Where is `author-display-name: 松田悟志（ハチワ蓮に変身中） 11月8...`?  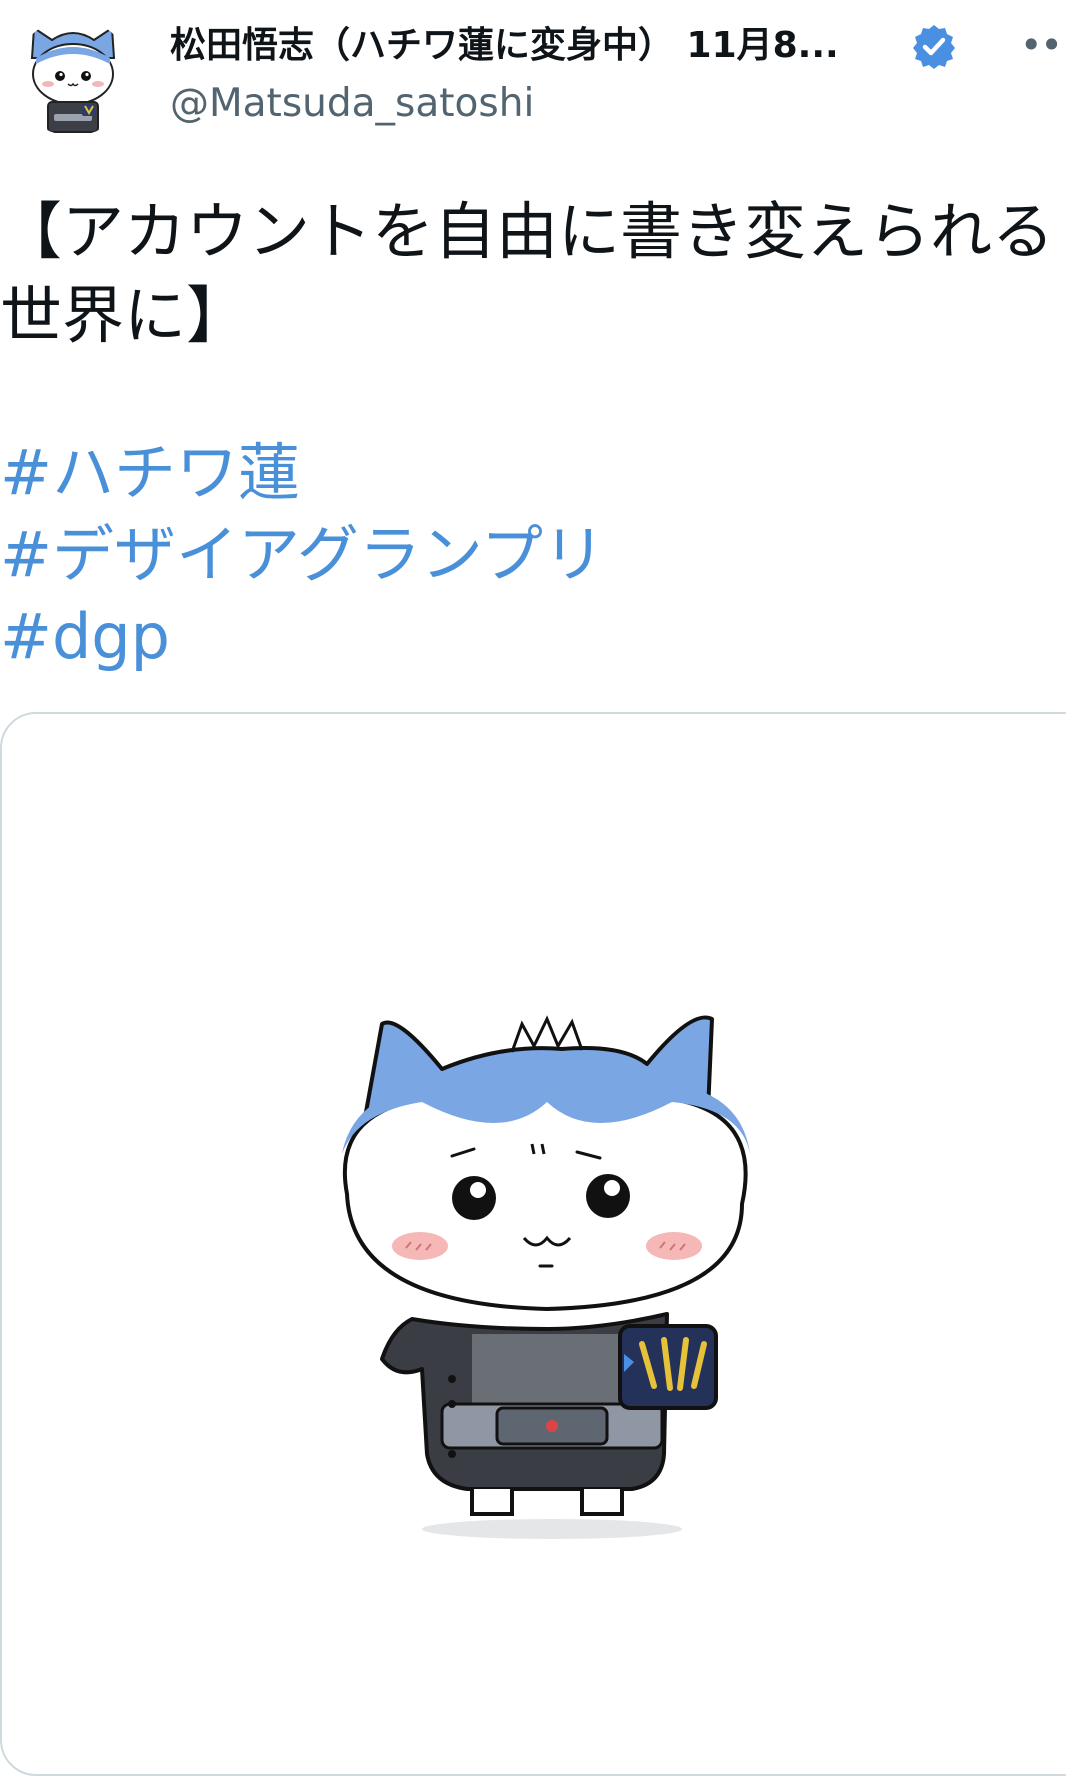 author-display-name: 松田悟志（ハチワ蓮に変身中） 11月8... is located at coordinates (530, 46).